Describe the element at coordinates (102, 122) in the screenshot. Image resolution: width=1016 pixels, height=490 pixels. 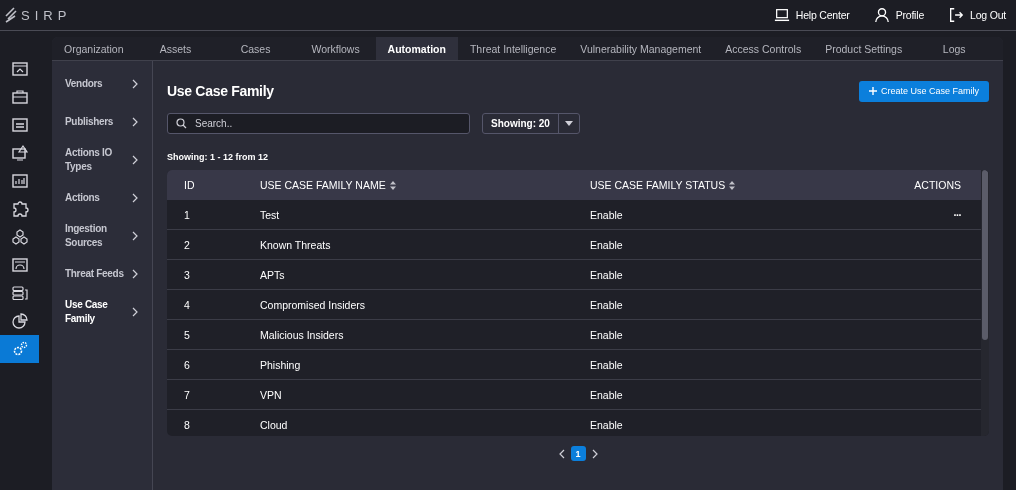
I see `sidebar-item: Publishers` at that location.